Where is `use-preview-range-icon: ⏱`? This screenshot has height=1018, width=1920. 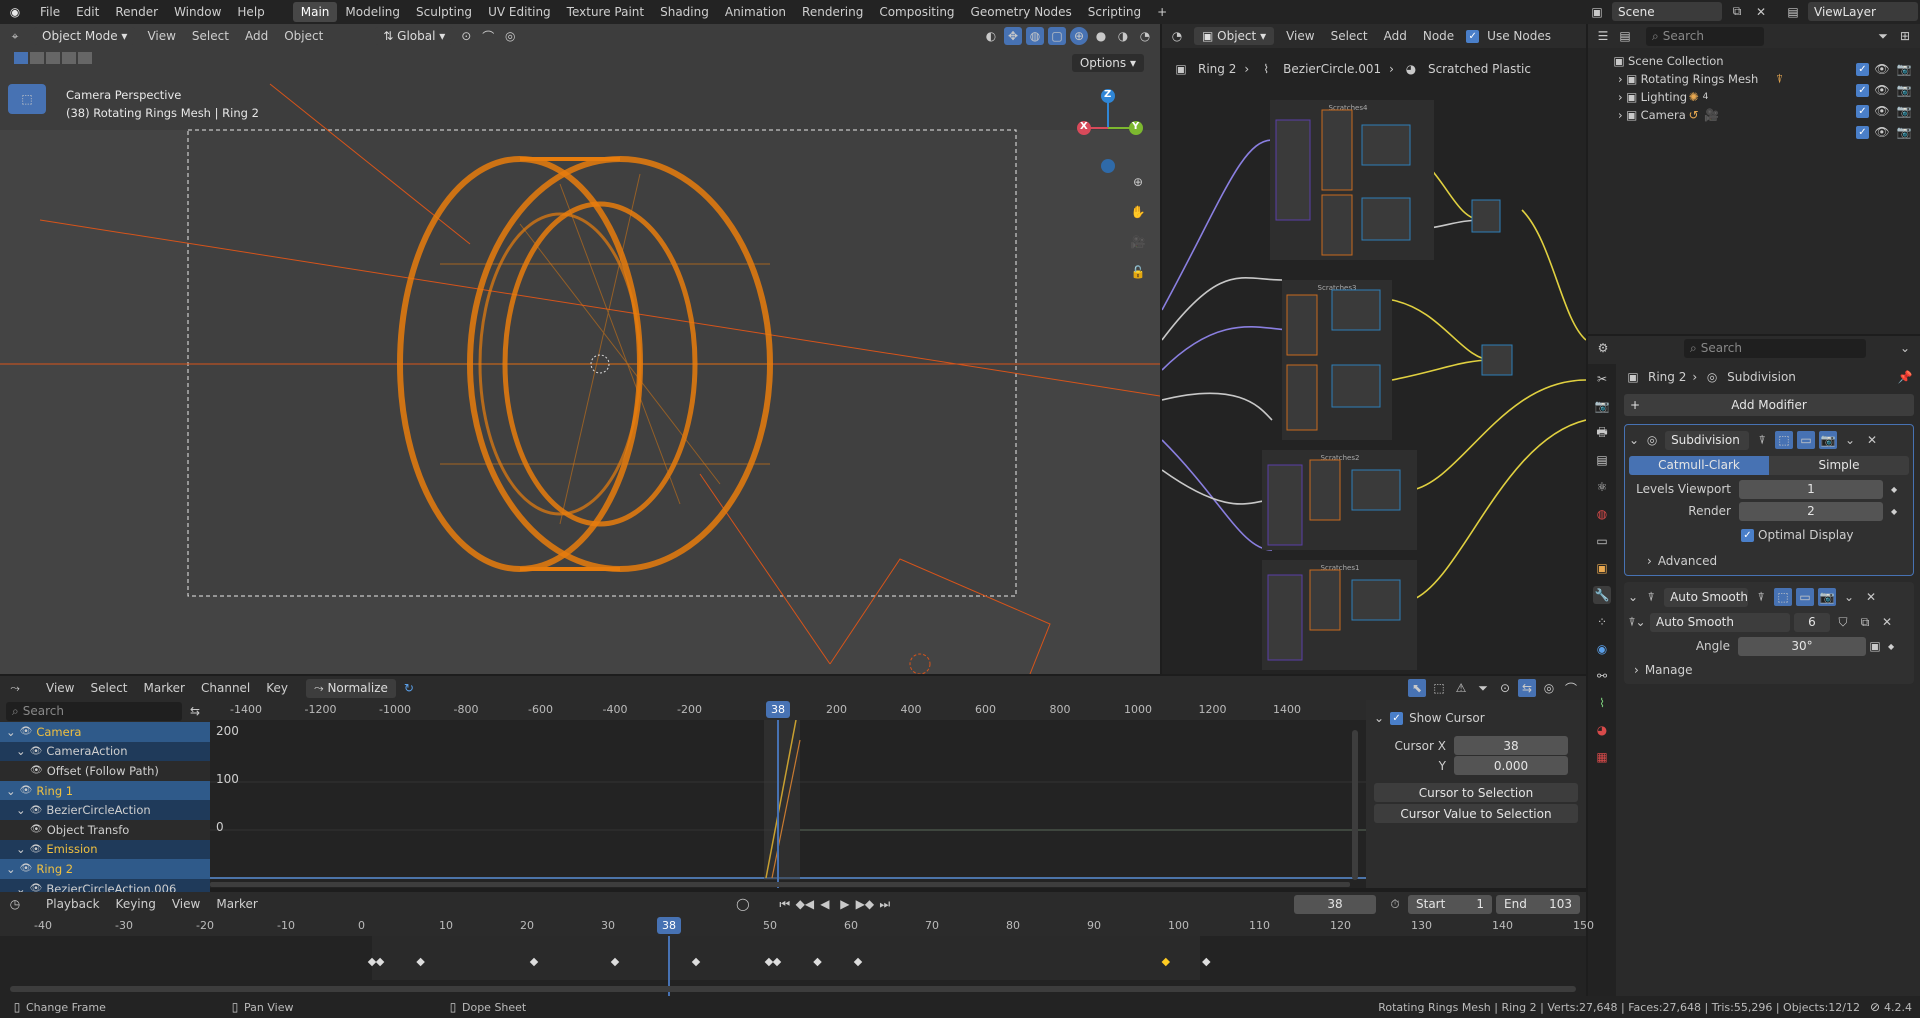 use-preview-range-icon: ⏱ is located at coordinates (1395, 904).